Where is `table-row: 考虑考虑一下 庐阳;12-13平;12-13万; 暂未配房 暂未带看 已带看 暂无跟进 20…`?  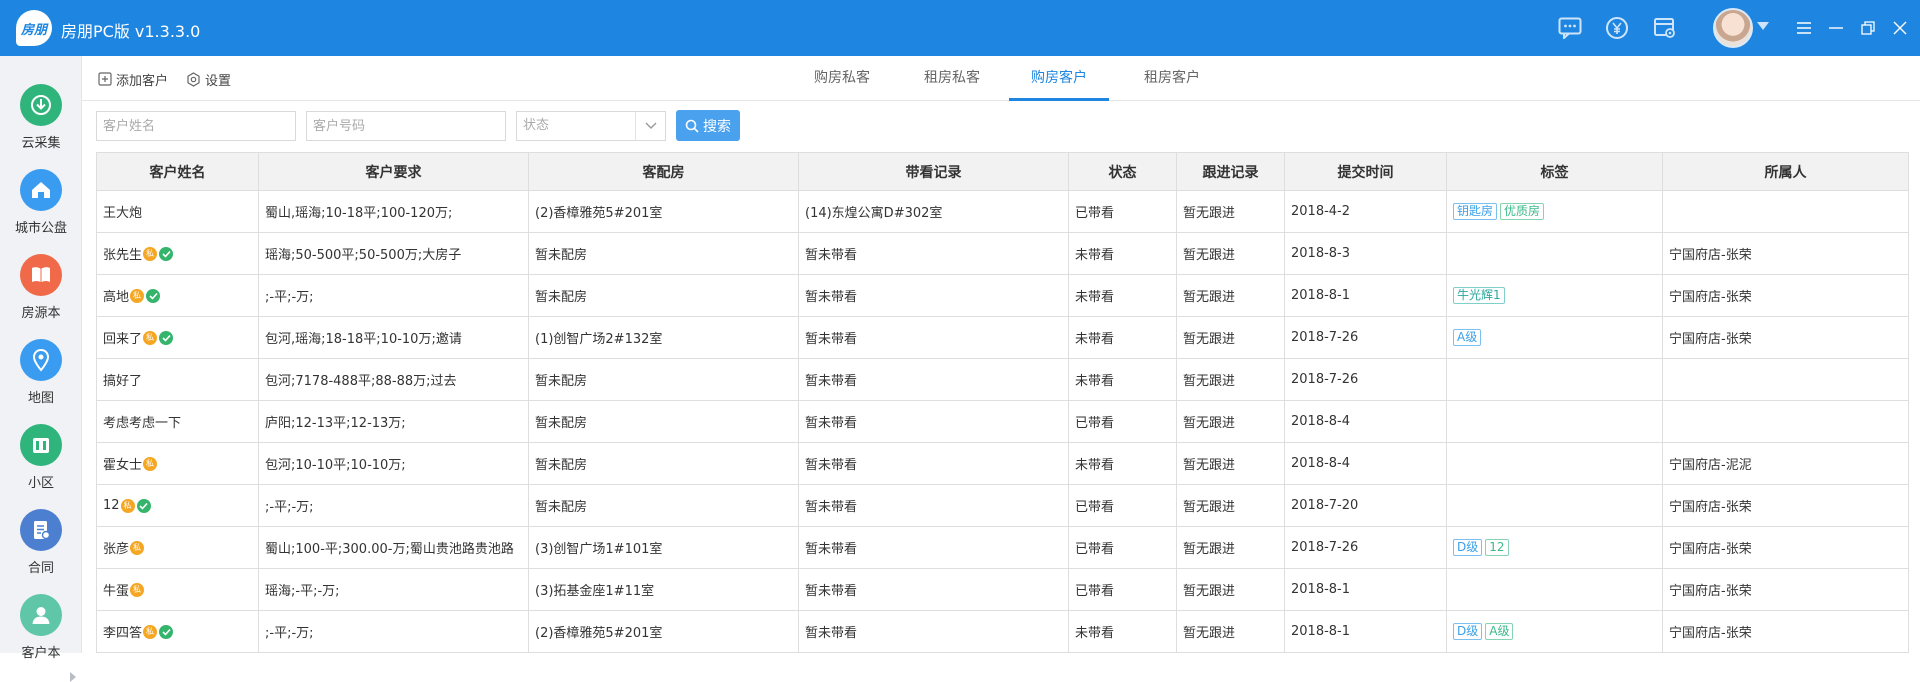 table-row: 考虑考虑一下 庐阳;12-13平;12-13万; 暂未配房 暂未带看 已带看 暂无跟进 20… is located at coordinates (1003, 422).